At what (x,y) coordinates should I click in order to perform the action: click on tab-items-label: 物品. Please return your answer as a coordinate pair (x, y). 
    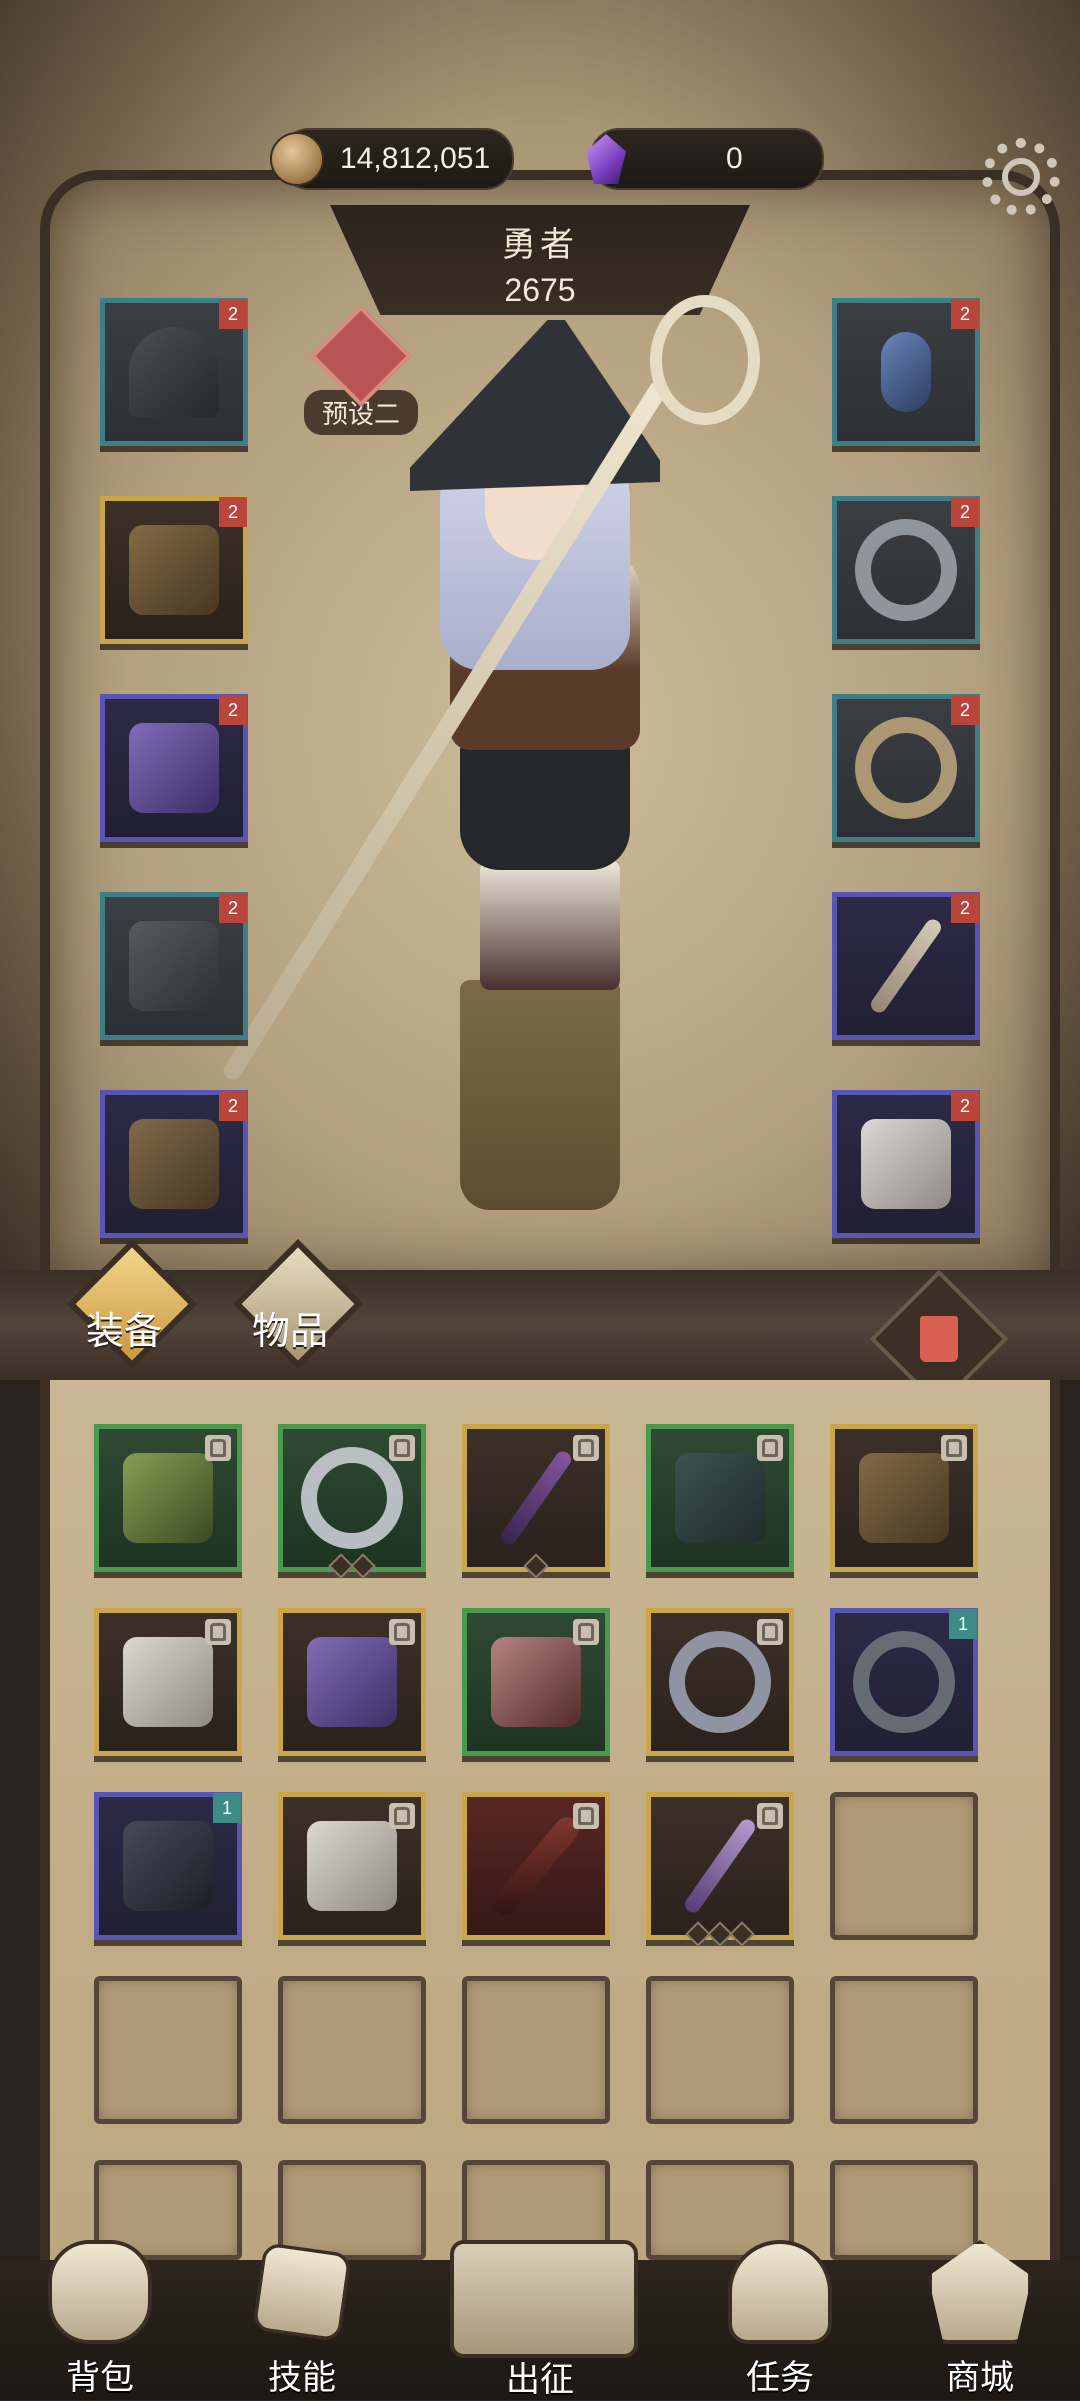
    Looking at the image, I should click on (290, 1331).